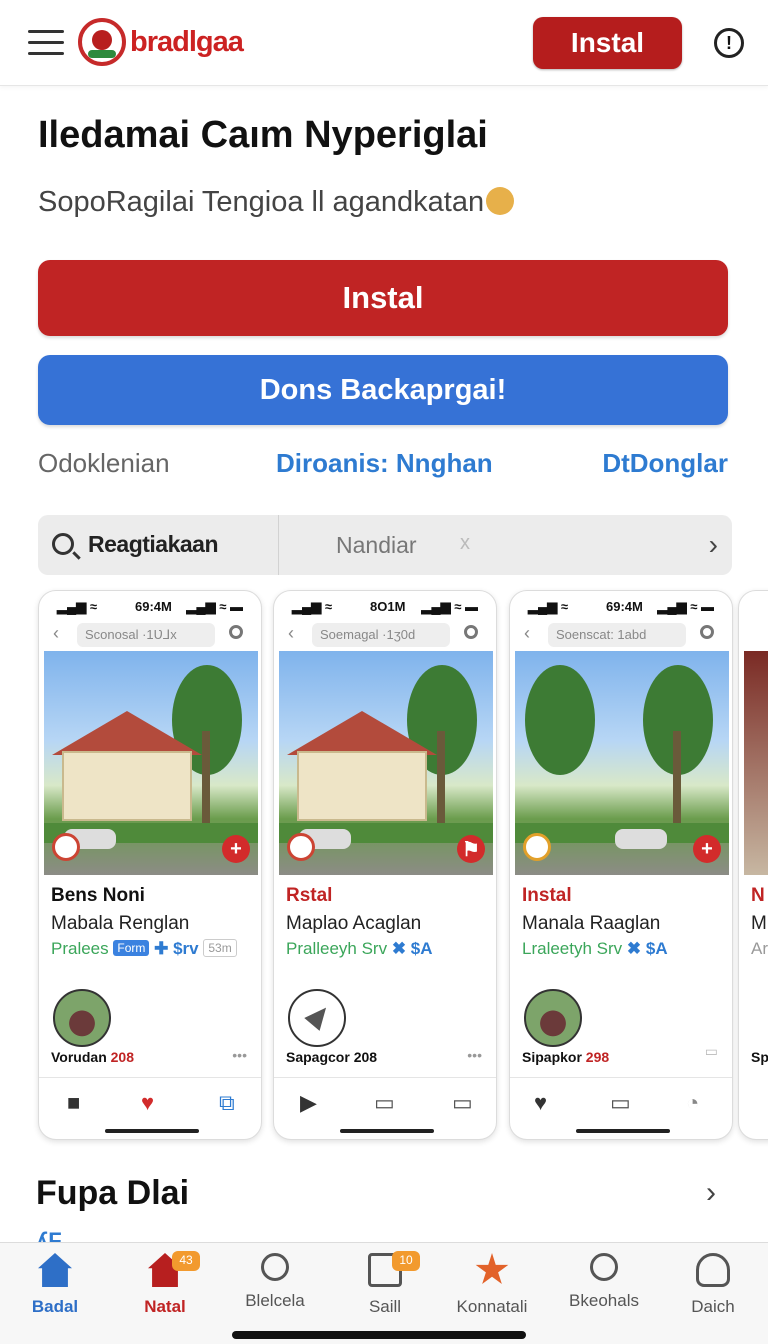 The width and height of the screenshot is (768, 1344). I want to click on tab-profile: Daich, so click(713, 1288).